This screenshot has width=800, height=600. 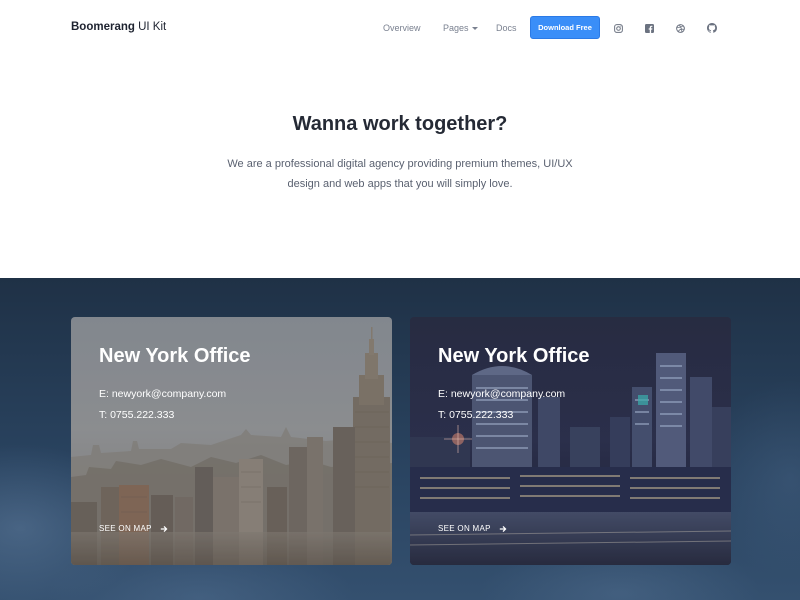 What do you see at coordinates (618, 28) in the screenshot?
I see `instagram-icon` at bounding box center [618, 28].